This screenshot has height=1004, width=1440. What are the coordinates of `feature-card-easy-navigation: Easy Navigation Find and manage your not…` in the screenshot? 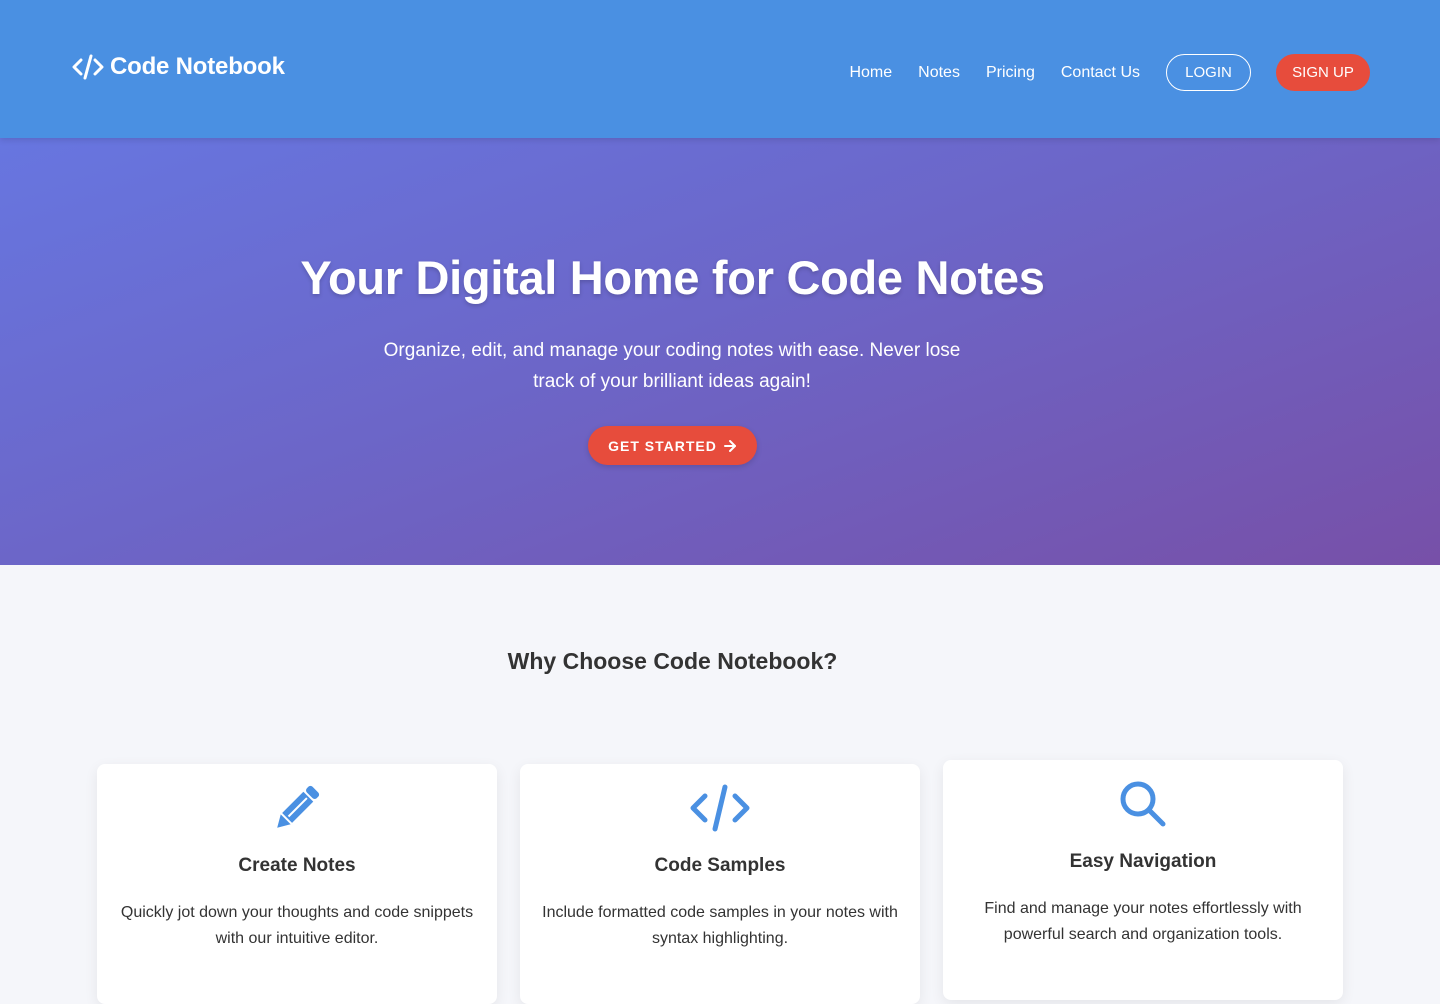 It's located at (1143, 880).